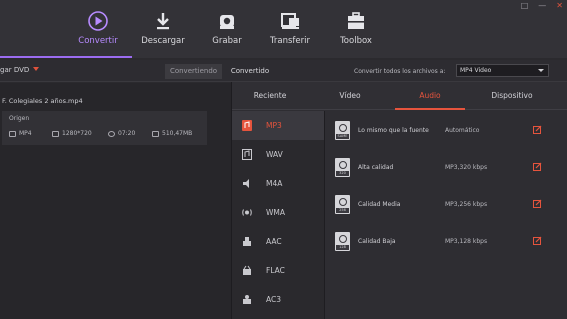 The height and width of the screenshot is (319, 567). Describe the element at coordinates (250, 71) in the screenshot. I see `tab-converted: Convertido` at that location.